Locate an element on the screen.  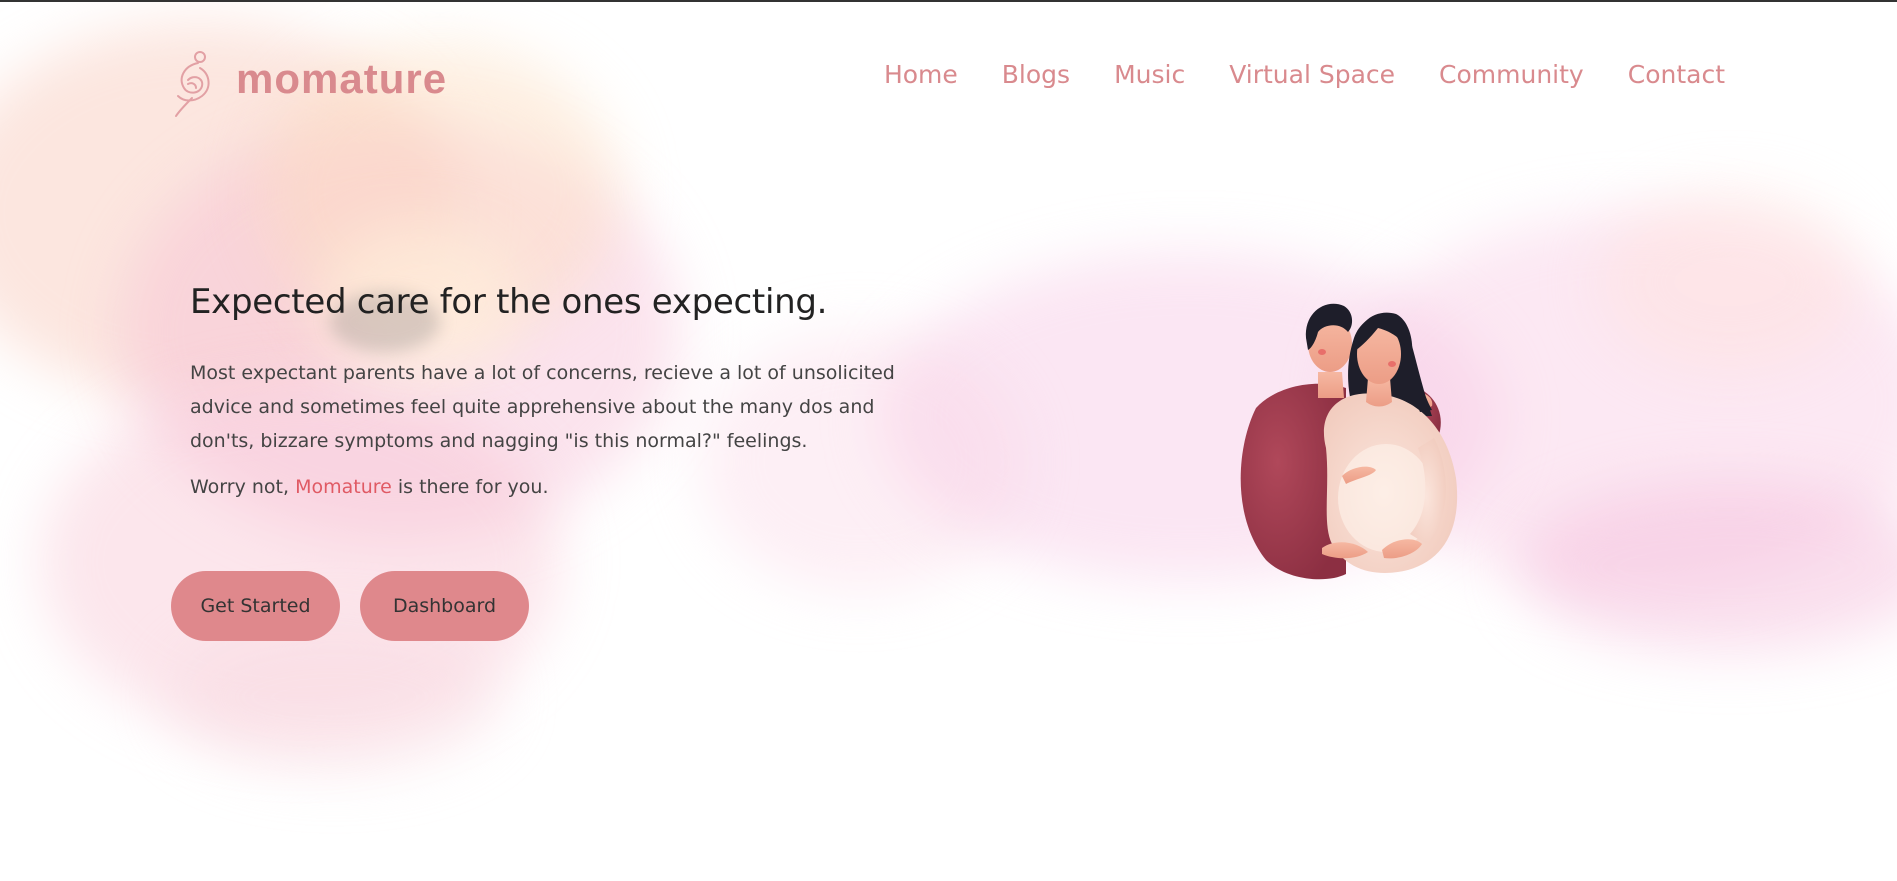
nav-music: Music is located at coordinates (1149, 74).